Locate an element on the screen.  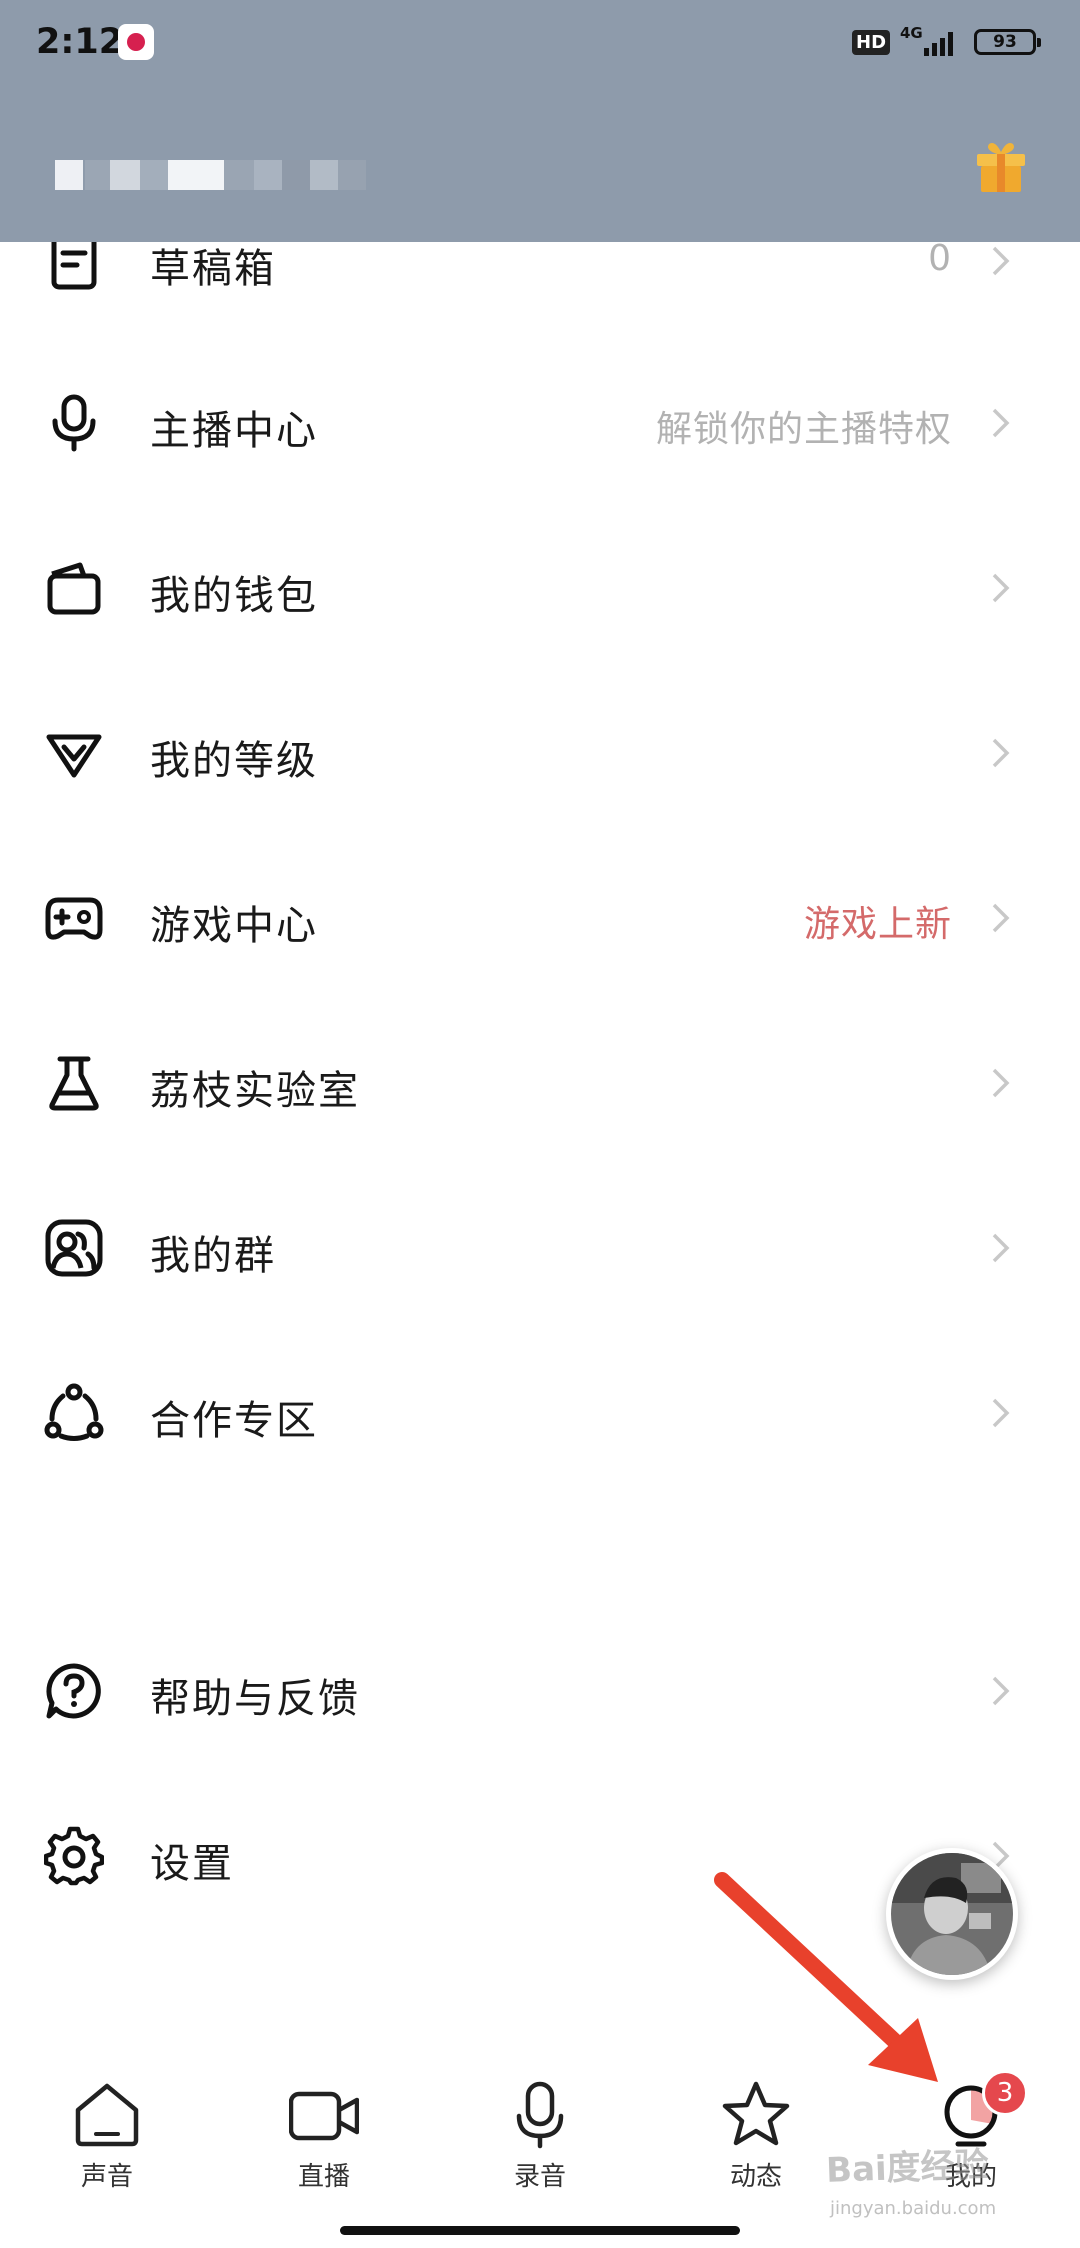
hd-badge: HD is located at coordinates (871, 42).